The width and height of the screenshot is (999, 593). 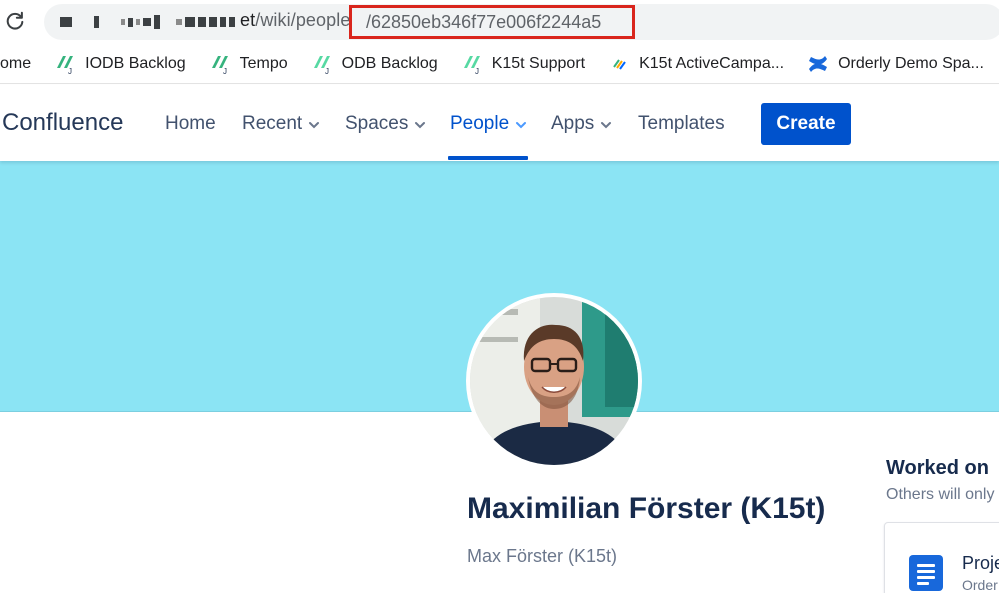 I want to click on worked-on-card: Proje Order, so click(x=941, y=557).